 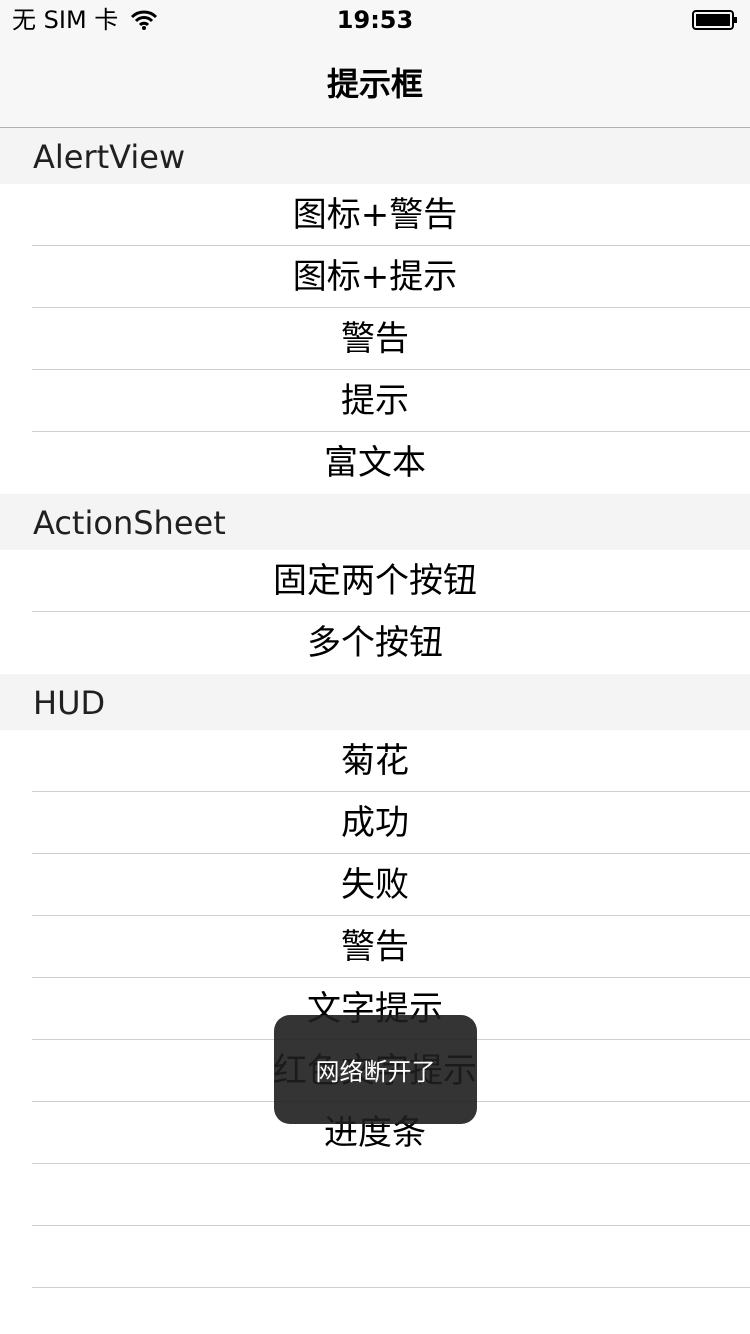 I want to click on status-bar: 无 SIM 卡 19:53, so click(x=375, y=20).